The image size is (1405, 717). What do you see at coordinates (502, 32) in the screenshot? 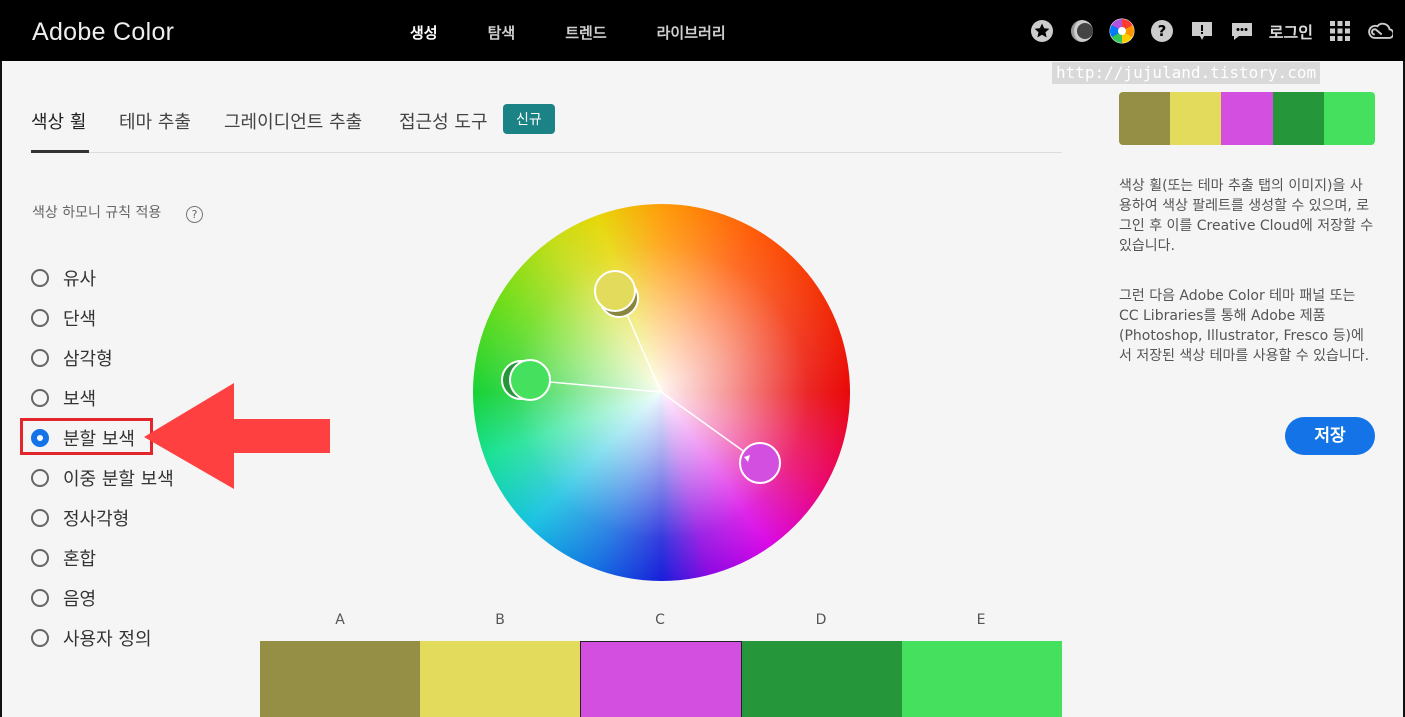
I see `nav-explore: 탐색` at bounding box center [502, 32].